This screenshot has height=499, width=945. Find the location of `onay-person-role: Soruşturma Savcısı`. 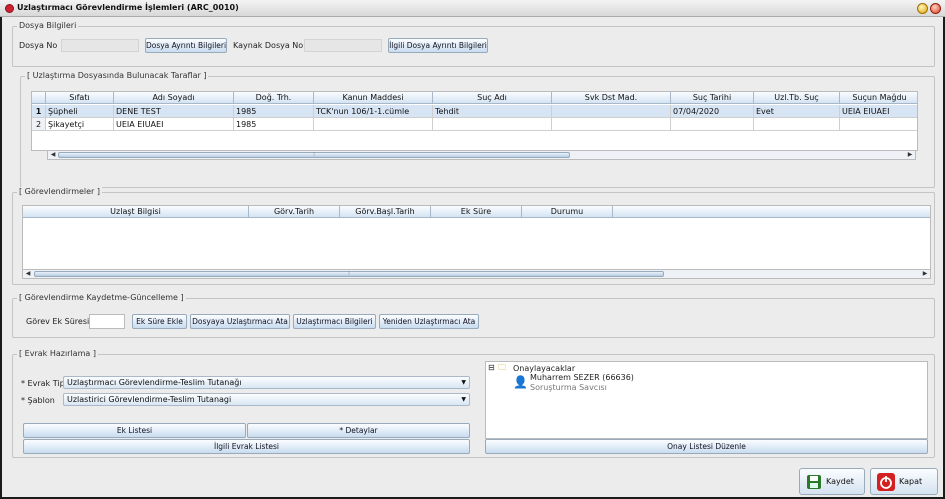

onay-person-role: Soruşturma Savcısı is located at coordinates (568, 387).